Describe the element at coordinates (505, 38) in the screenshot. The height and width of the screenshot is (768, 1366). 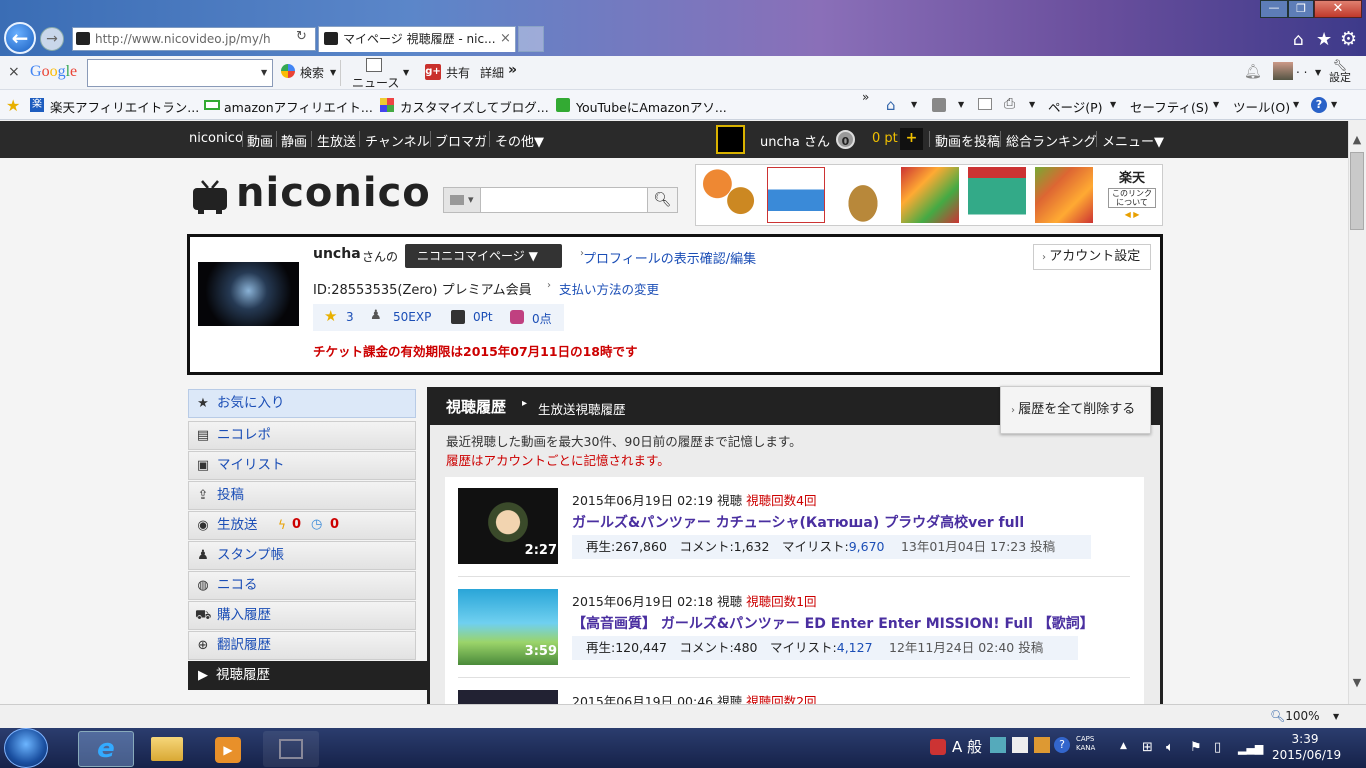
I see `tab-close-button: ×` at that location.